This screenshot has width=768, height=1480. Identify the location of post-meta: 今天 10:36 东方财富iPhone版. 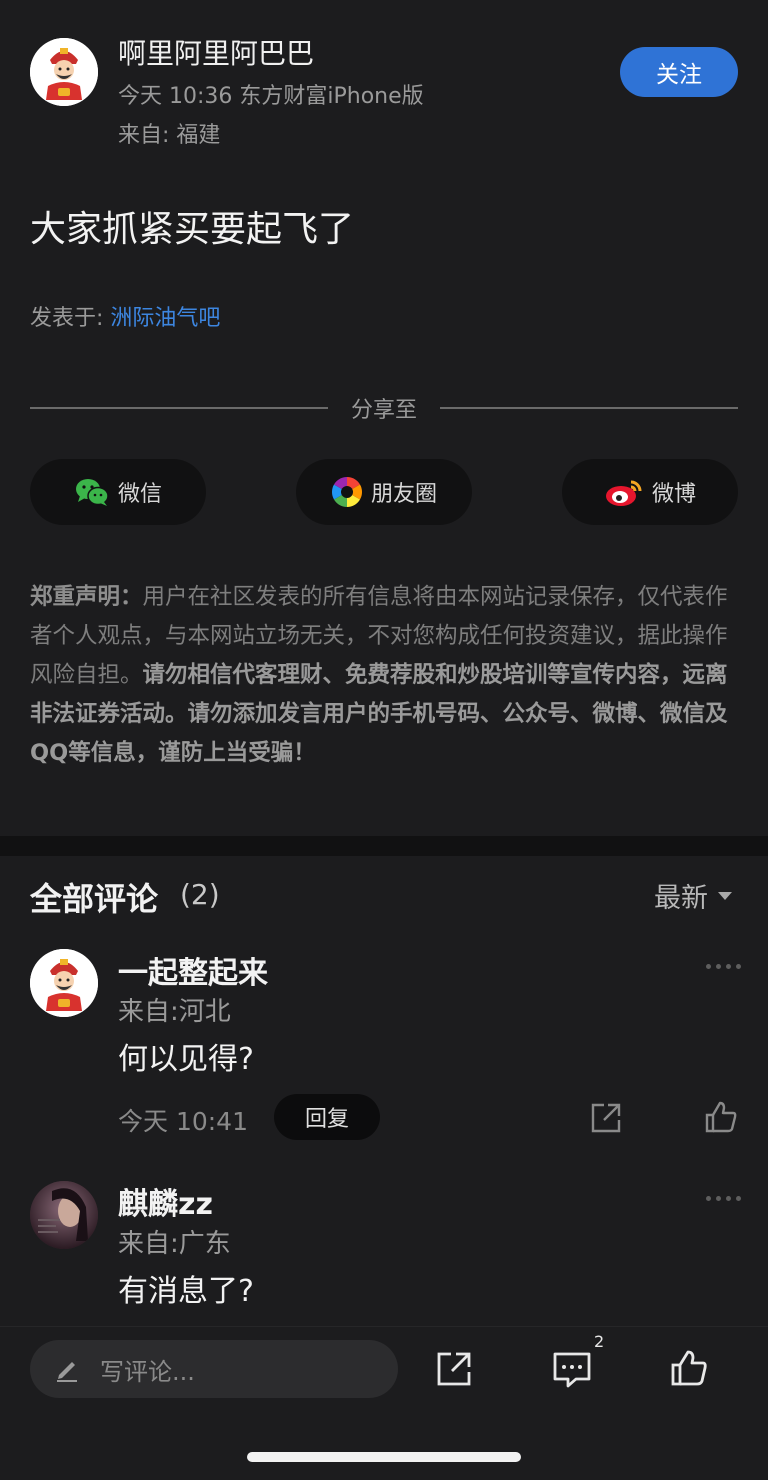
(271, 96).